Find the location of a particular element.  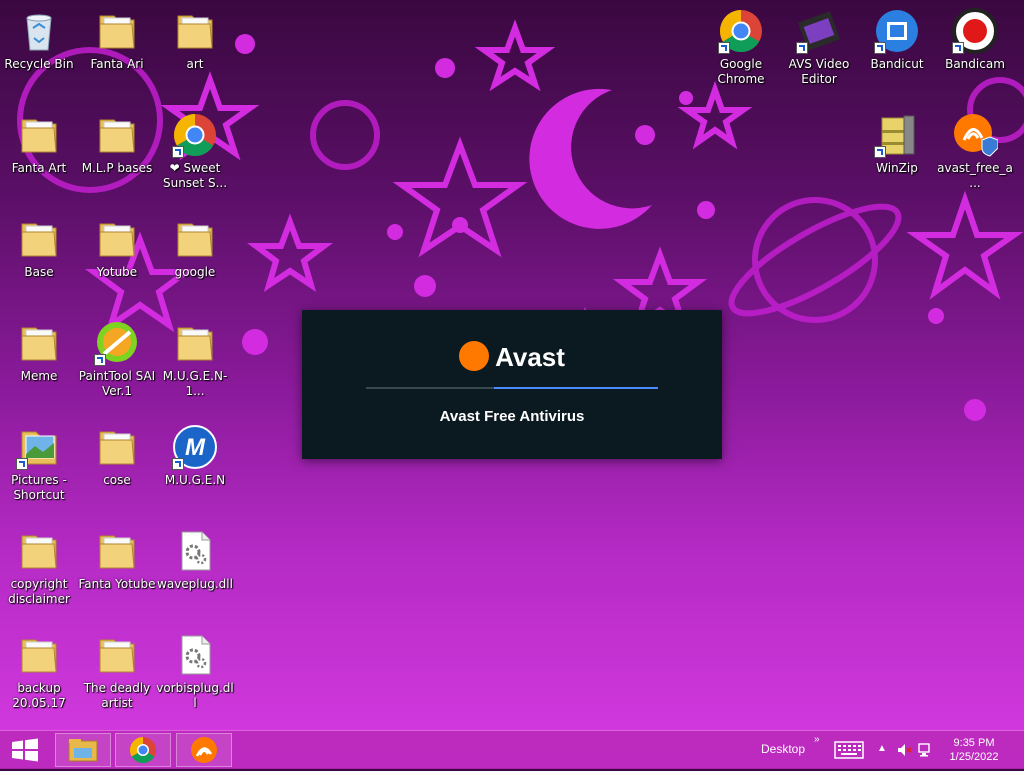

recycle-bin-icon is located at coordinates (39, 31).